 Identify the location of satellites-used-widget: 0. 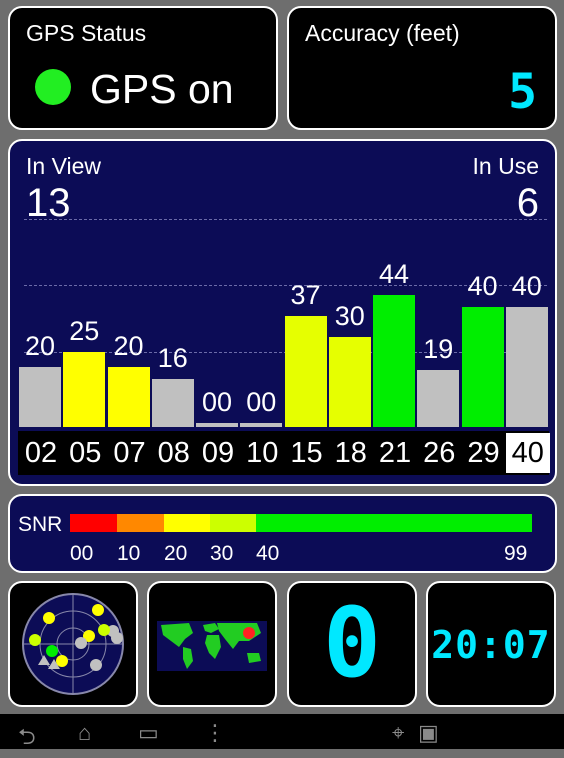
(352, 644).